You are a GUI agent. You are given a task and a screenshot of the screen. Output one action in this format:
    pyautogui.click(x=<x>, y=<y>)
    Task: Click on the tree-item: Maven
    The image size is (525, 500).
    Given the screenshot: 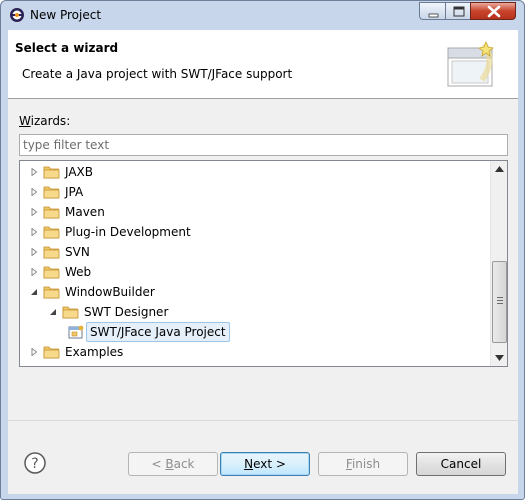 What is the action you would take?
    pyautogui.click(x=257, y=212)
    